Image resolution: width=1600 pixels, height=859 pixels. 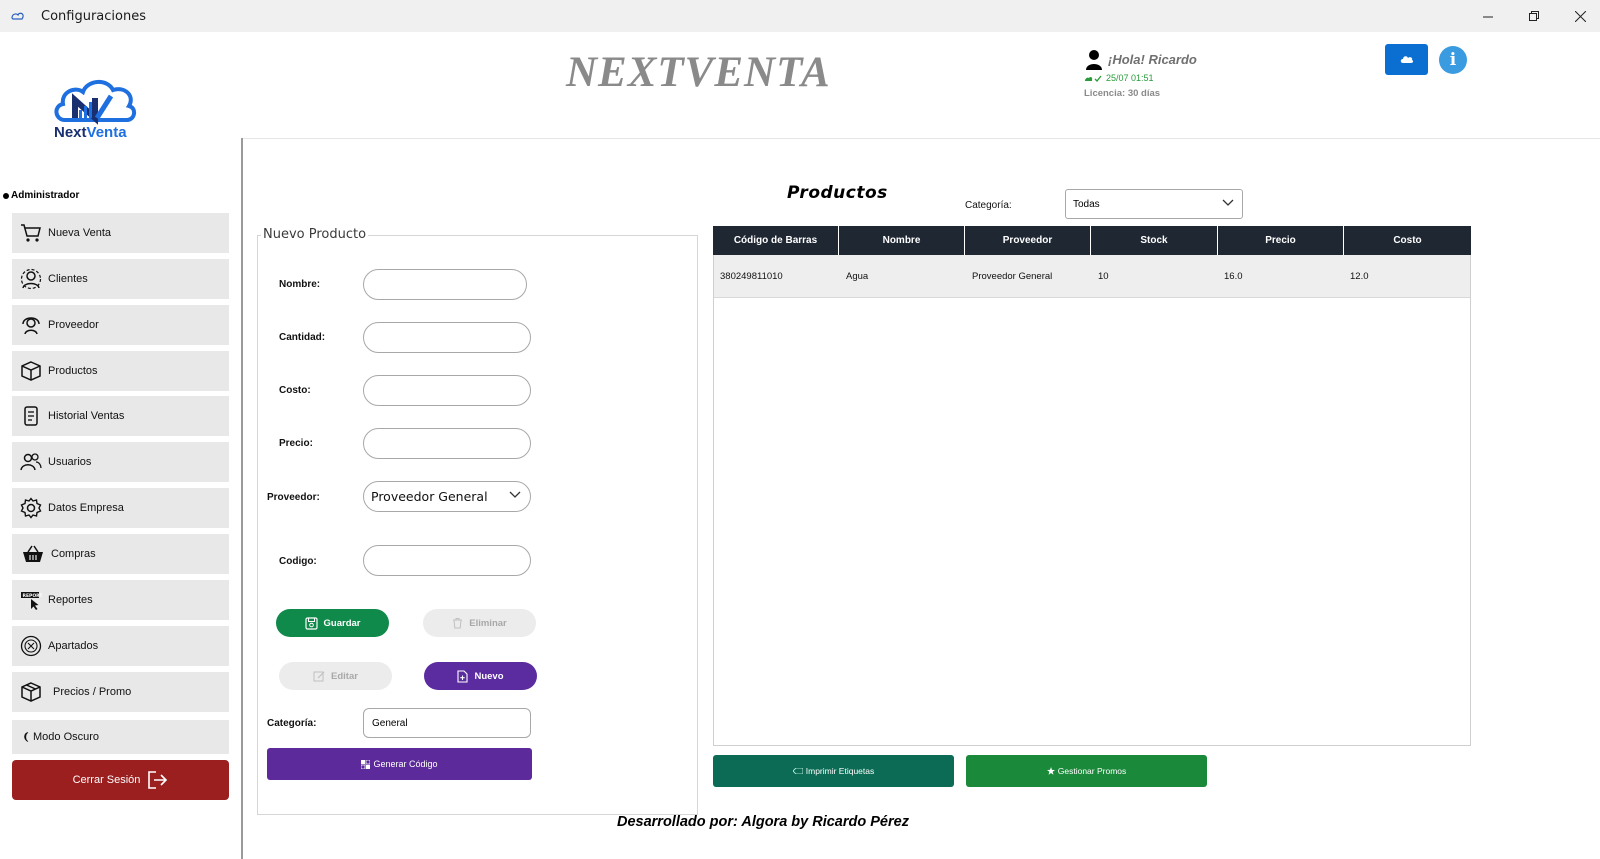 I want to click on sidebar-item-label: Precios / Promo, so click(x=92, y=692).